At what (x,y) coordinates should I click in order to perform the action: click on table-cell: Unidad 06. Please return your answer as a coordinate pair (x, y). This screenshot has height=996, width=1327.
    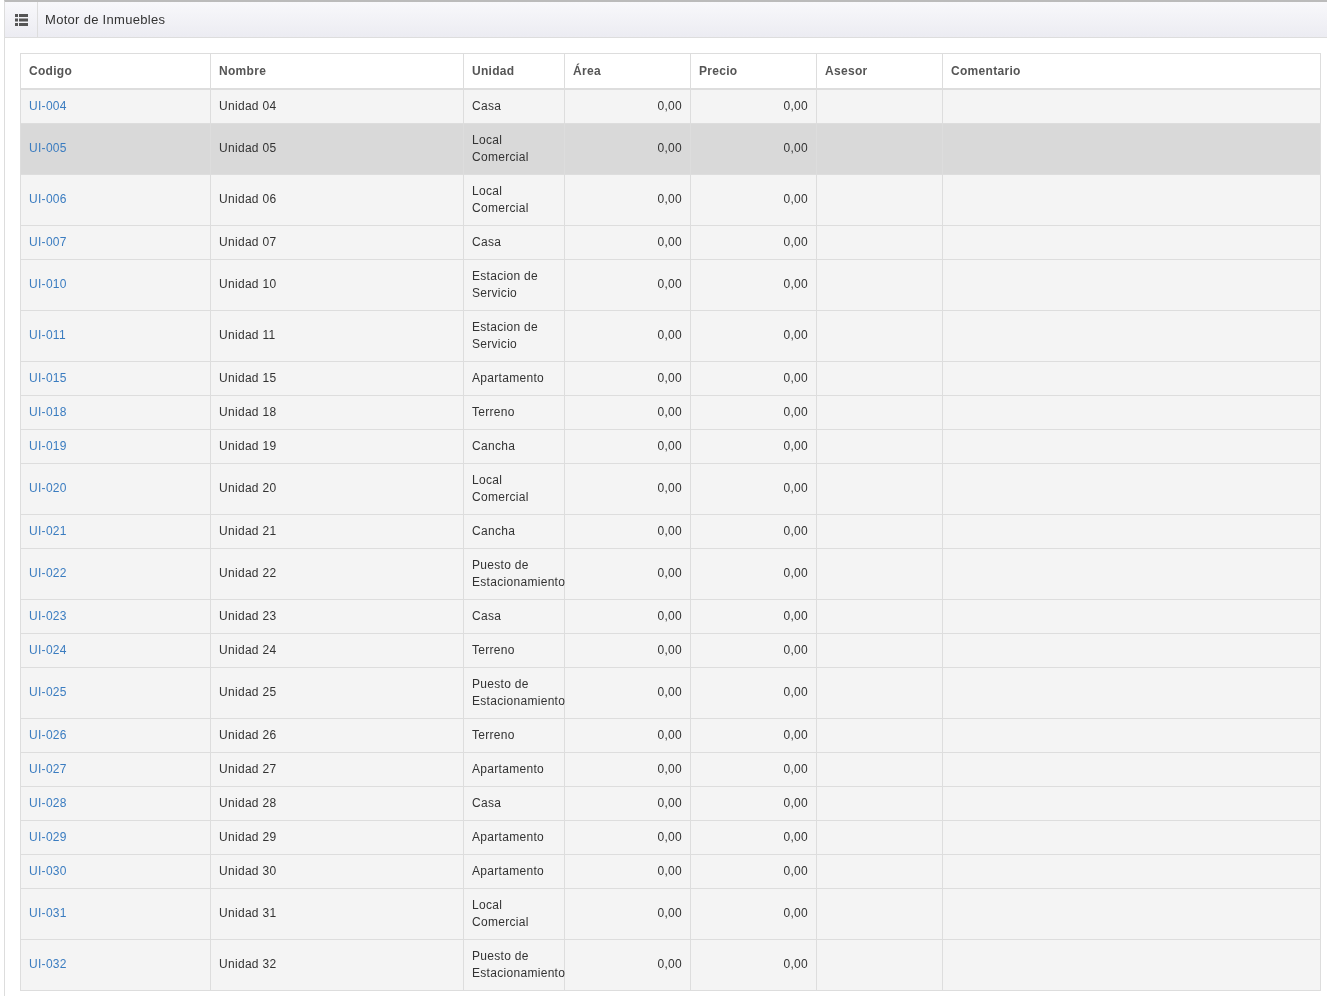
    Looking at the image, I should click on (337, 199).